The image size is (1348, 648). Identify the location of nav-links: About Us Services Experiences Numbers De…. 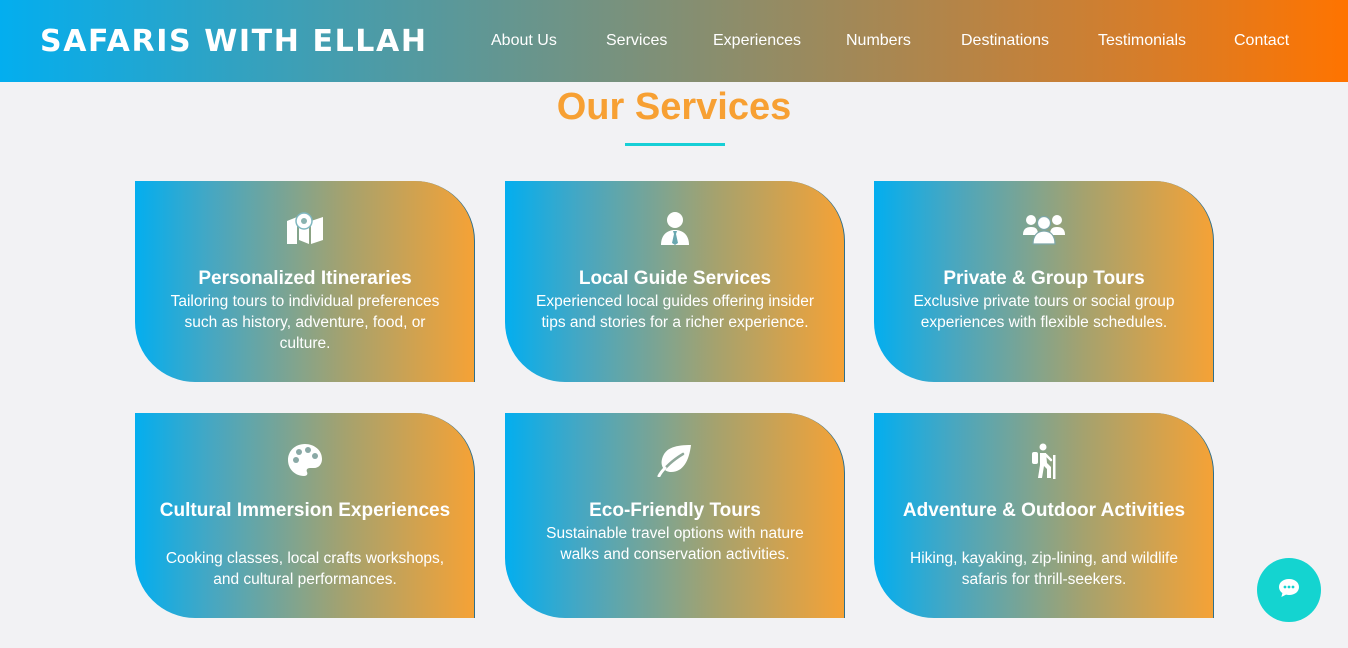
(674, 41).